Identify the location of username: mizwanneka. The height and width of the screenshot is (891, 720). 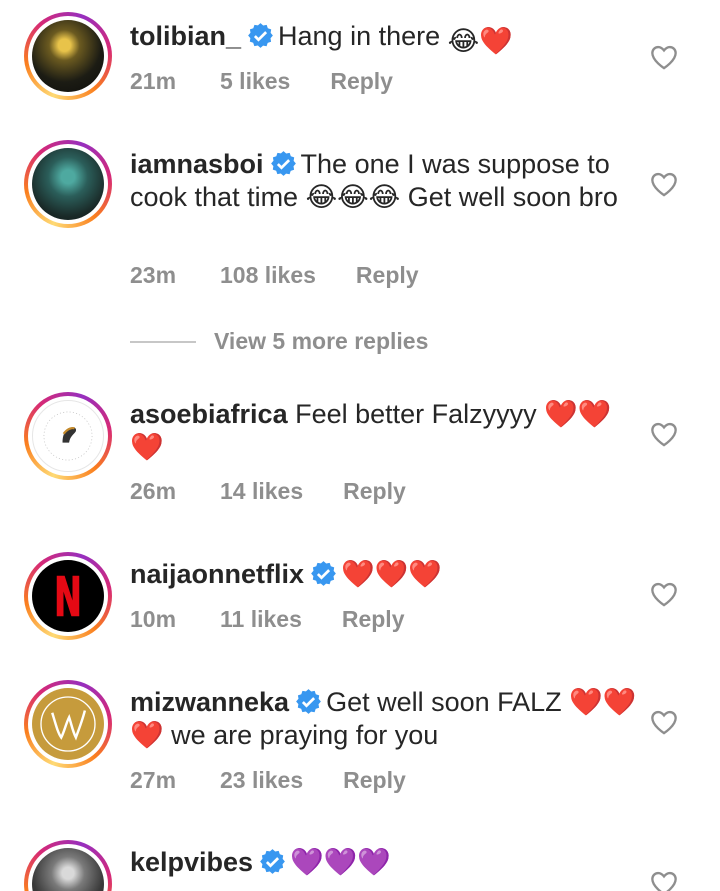
(209, 702).